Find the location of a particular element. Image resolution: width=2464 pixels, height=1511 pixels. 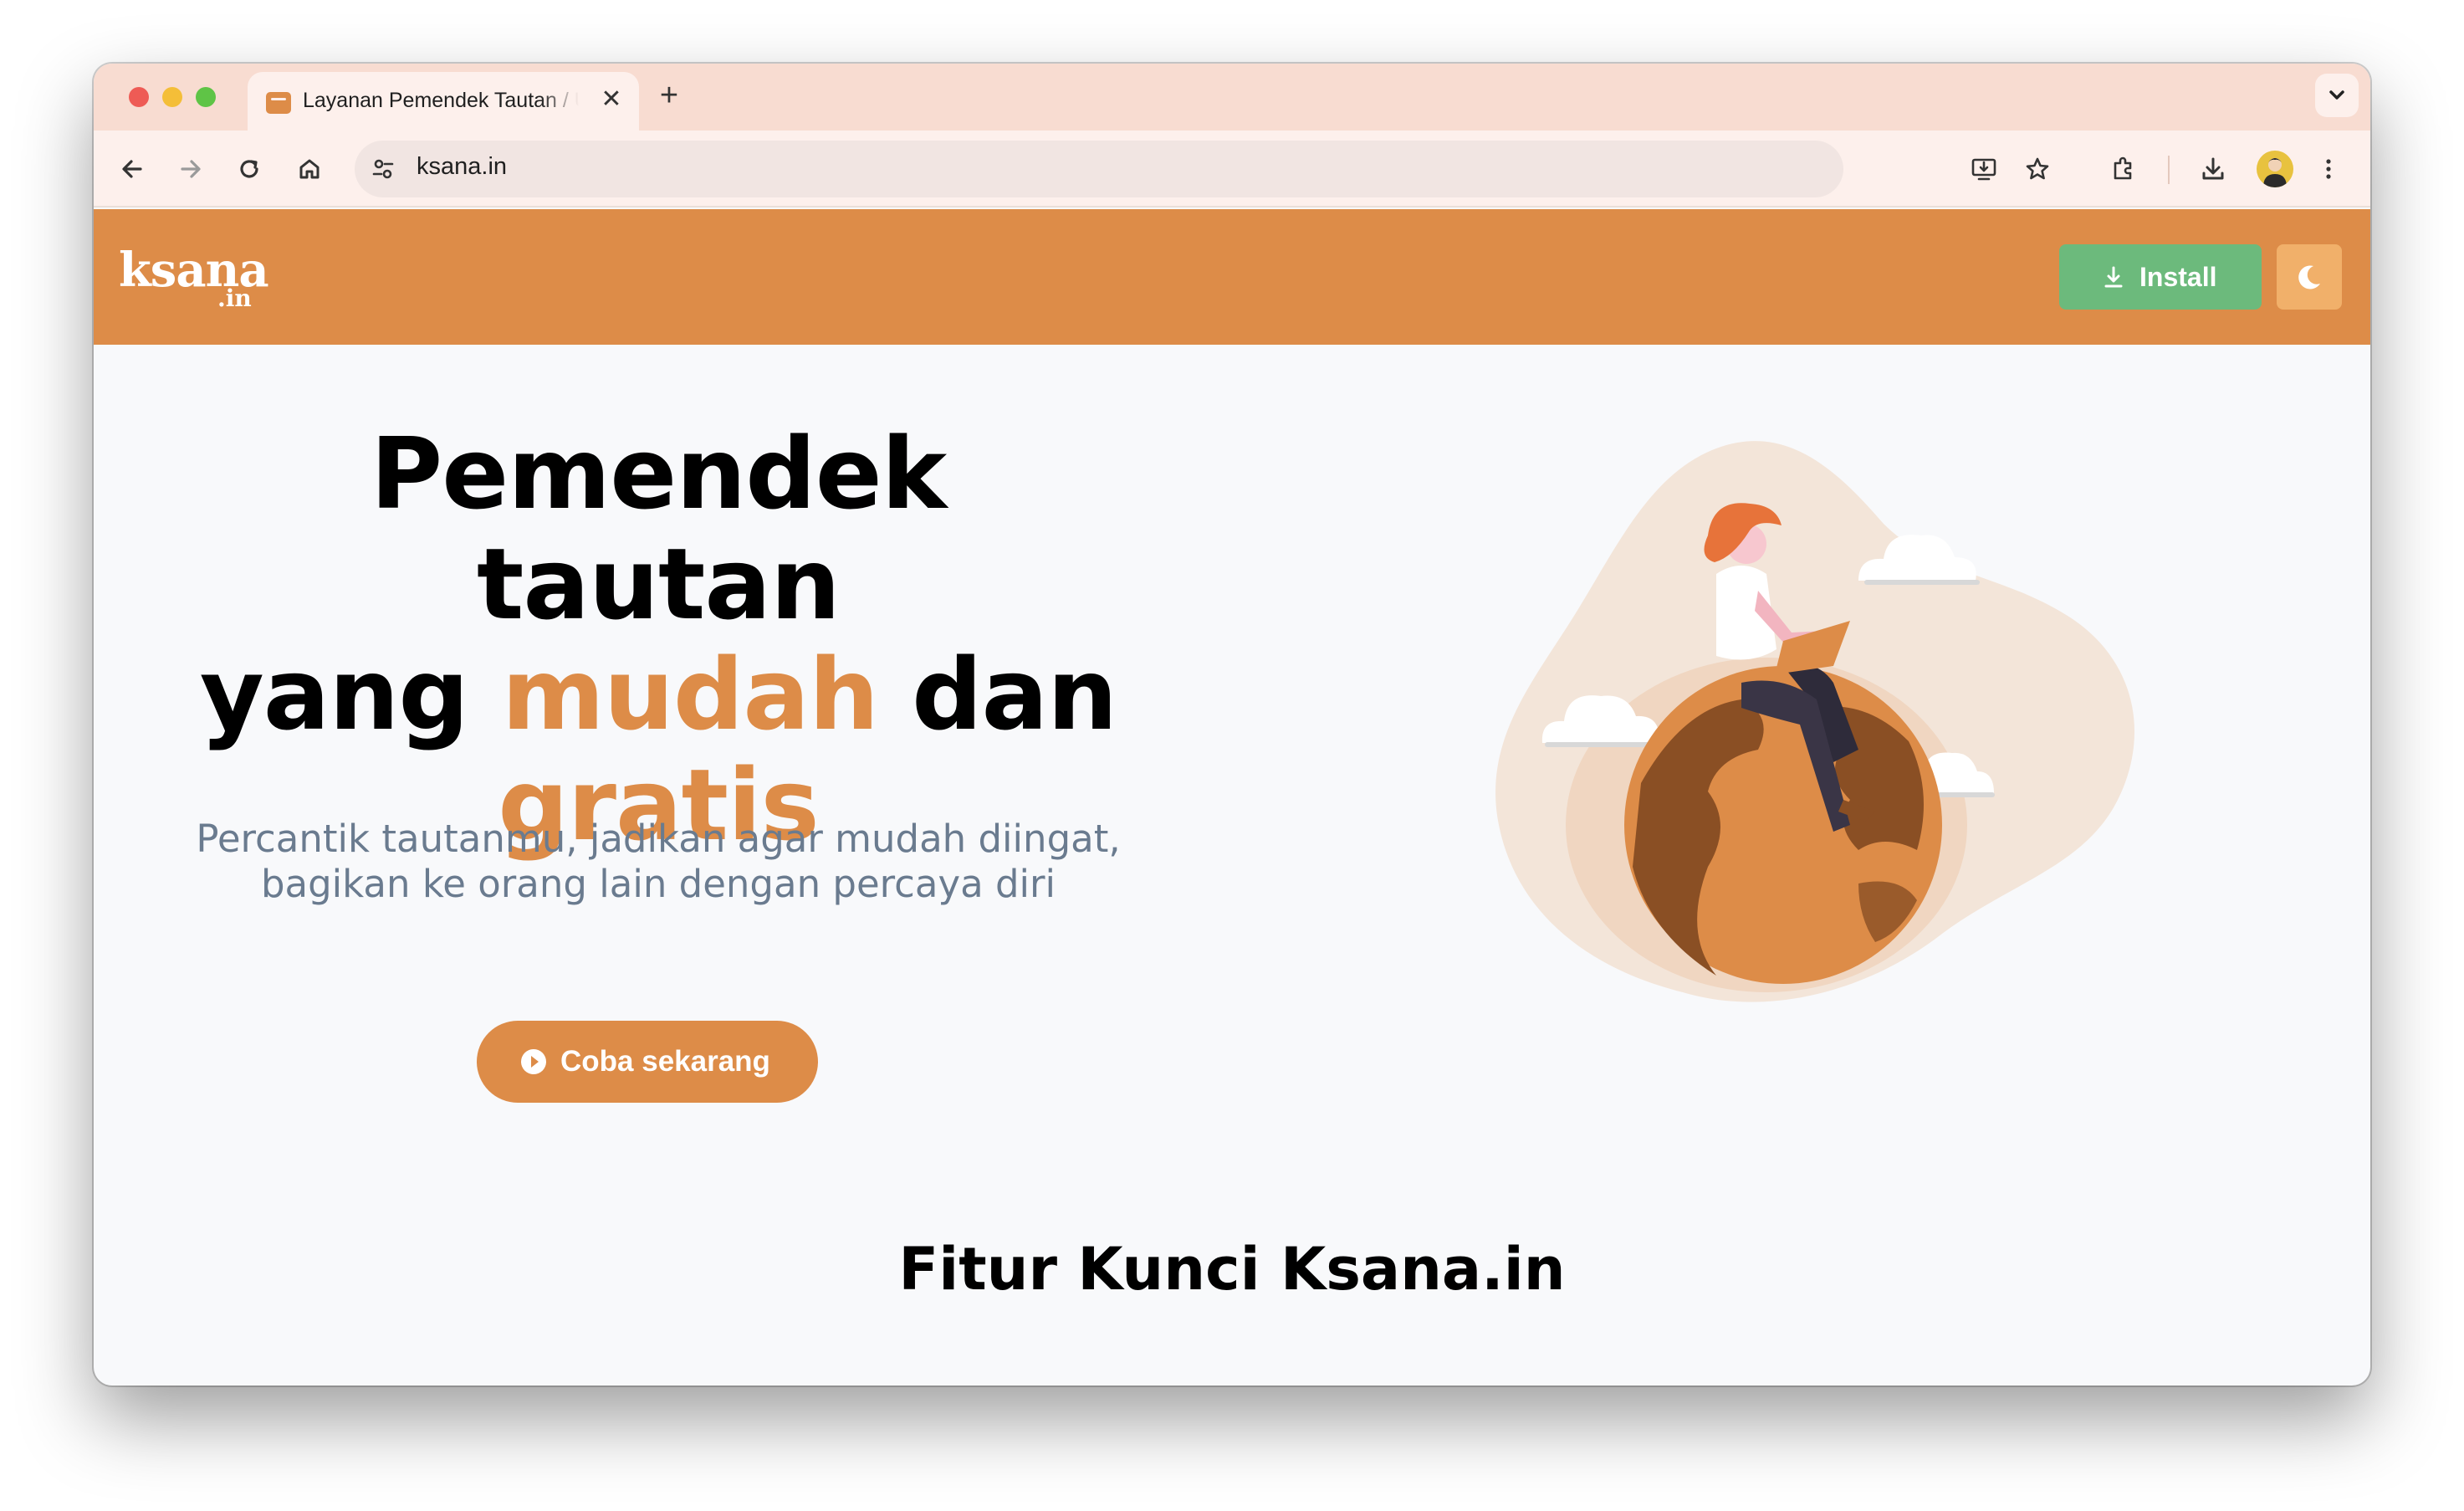

tab-close-button: ✕ is located at coordinates (611, 99).